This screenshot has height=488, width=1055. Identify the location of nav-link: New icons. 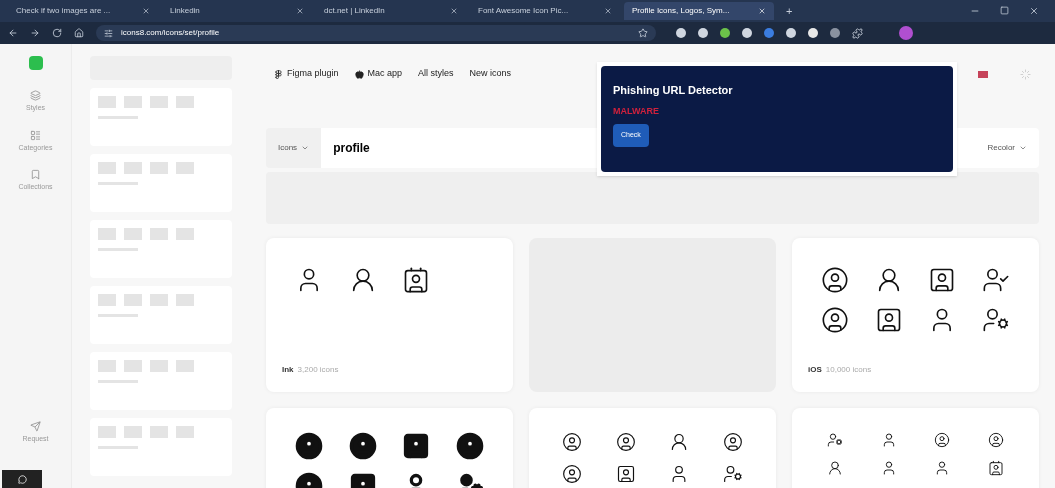
(490, 74).